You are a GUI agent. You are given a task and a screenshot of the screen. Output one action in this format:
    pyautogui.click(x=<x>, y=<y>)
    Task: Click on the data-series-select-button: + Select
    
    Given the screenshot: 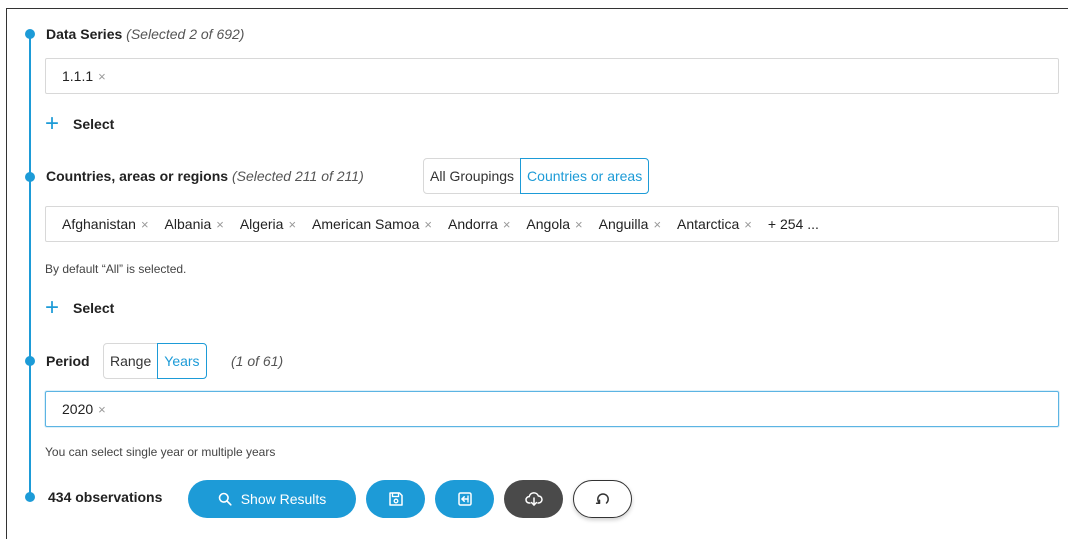 What is the action you would take?
    pyautogui.click(x=79, y=124)
    